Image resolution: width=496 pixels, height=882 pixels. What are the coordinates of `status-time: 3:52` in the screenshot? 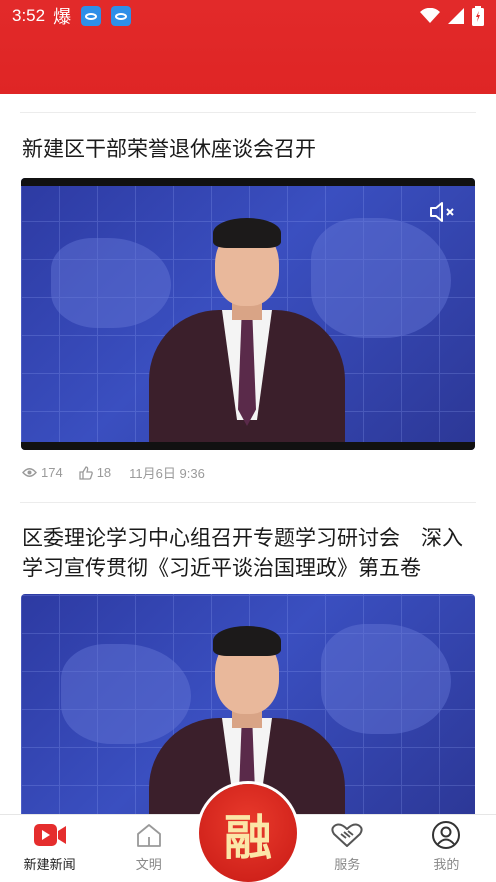 It's located at (29, 15).